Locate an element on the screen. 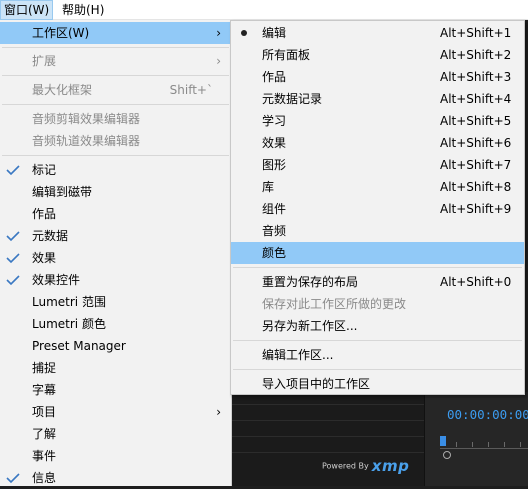  workspace-item-effects: 效果 Alt+Shift+6 is located at coordinates (377, 143).